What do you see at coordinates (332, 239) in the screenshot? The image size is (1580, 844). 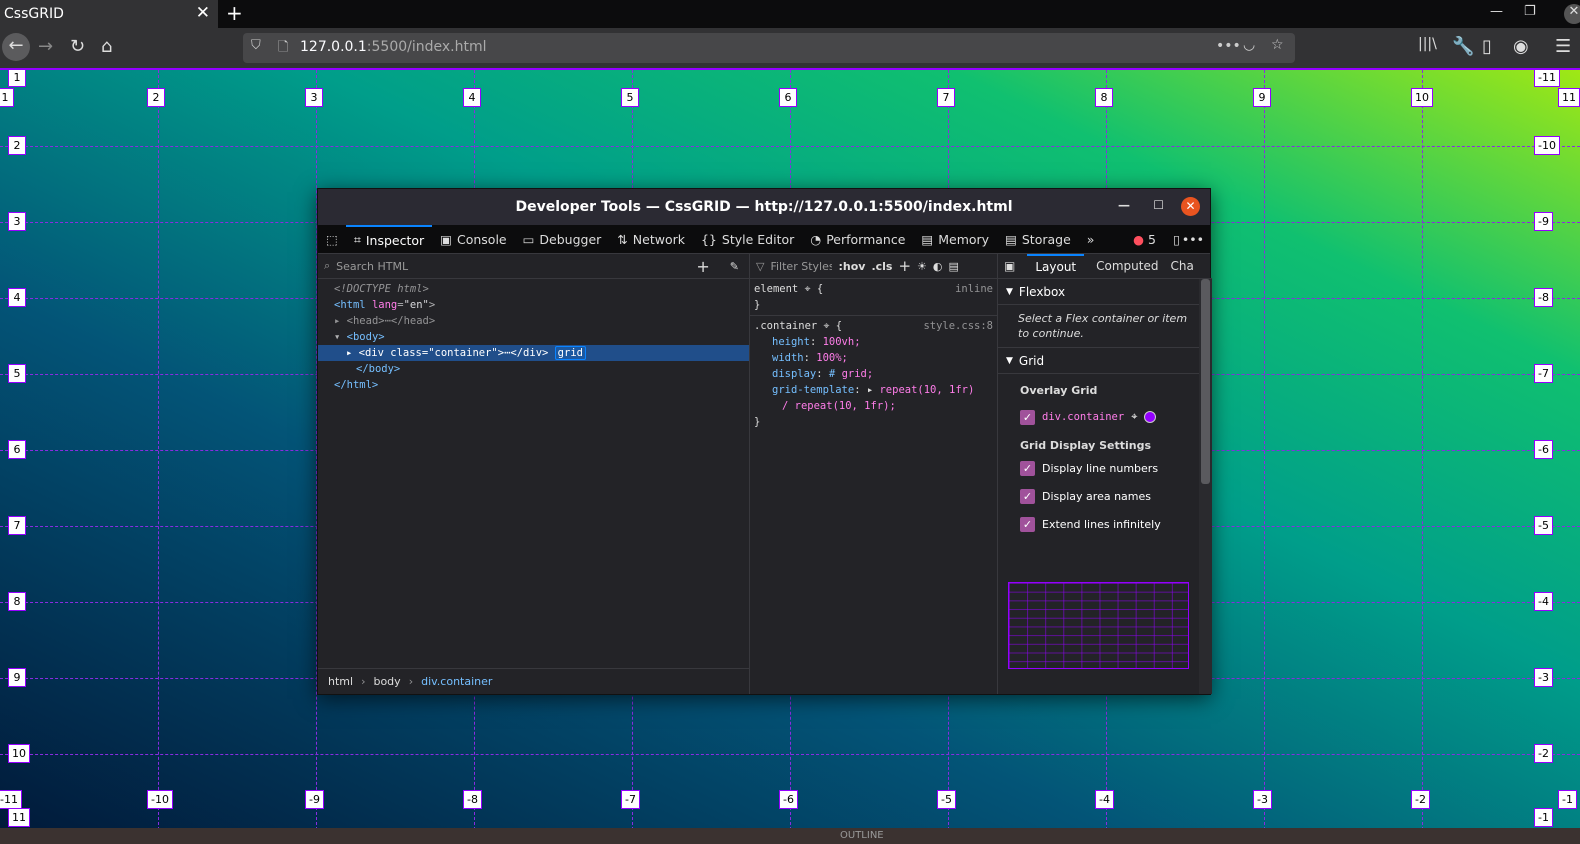 I see `element-picker-icon: ⬚` at bounding box center [332, 239].